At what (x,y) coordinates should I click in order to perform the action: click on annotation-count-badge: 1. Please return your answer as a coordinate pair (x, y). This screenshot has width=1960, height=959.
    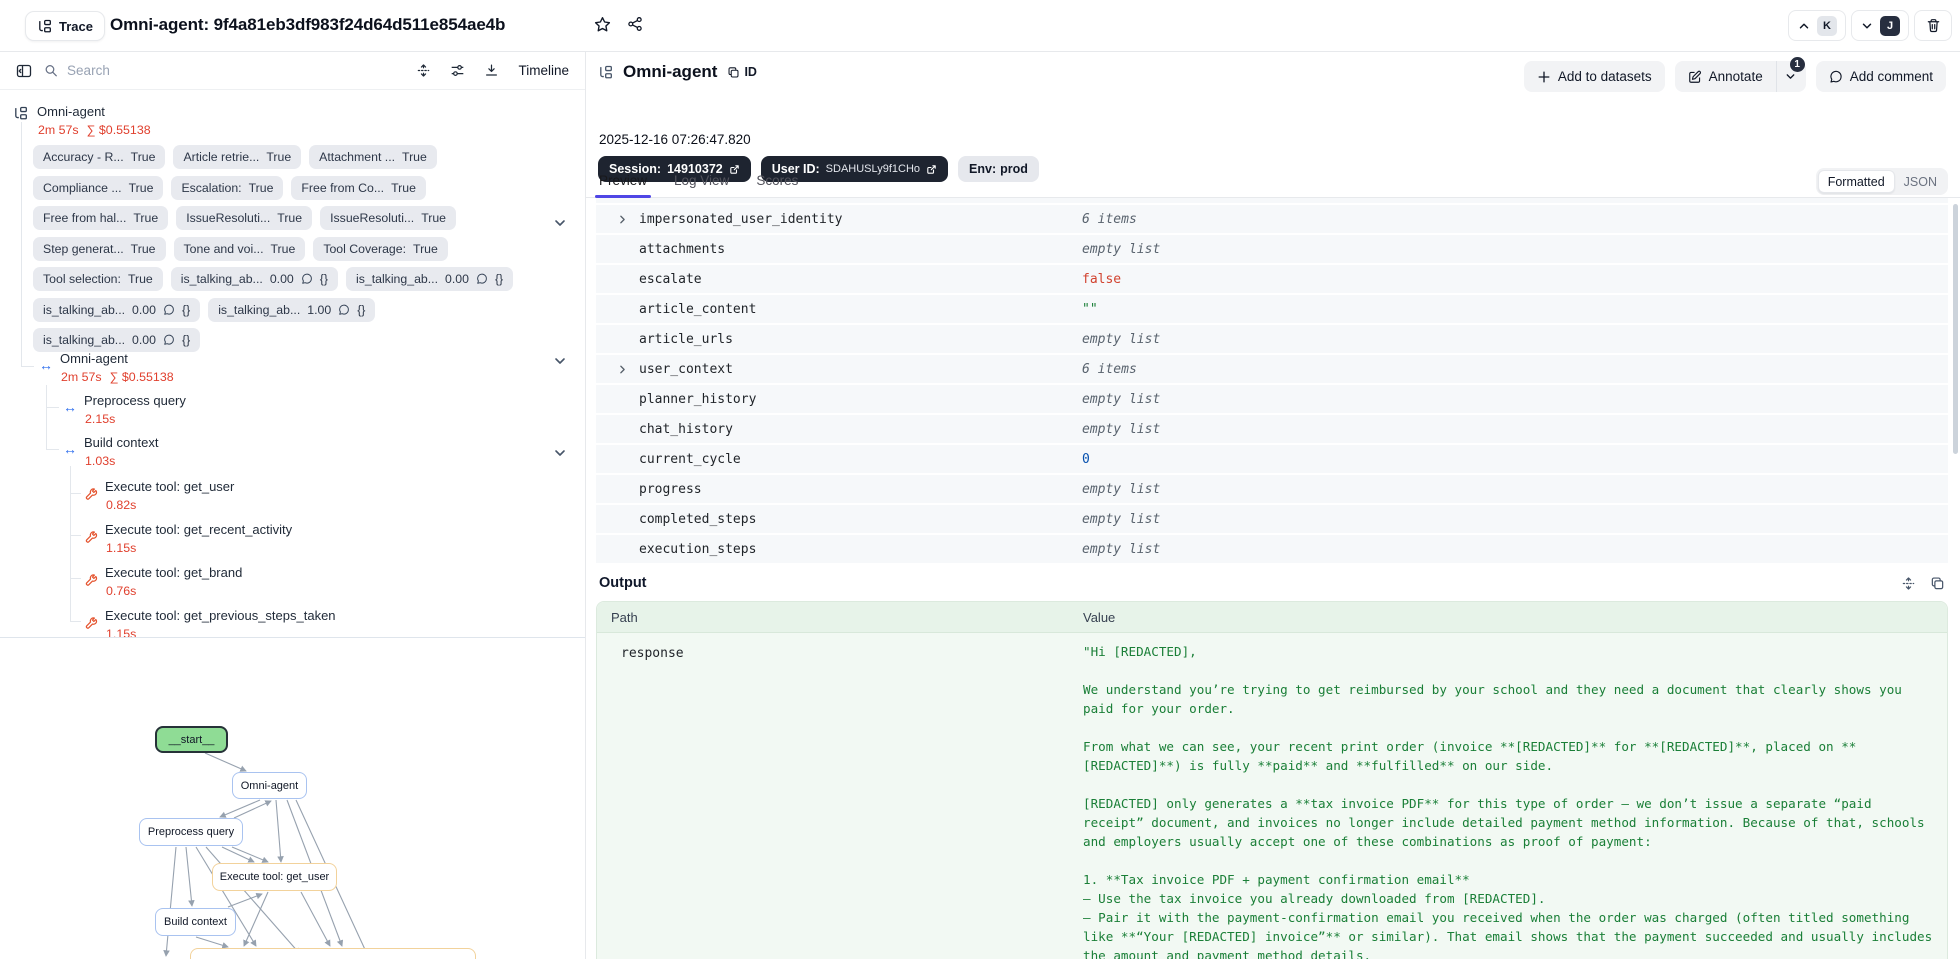
    Looking at the image, I should click on (1797, 64).